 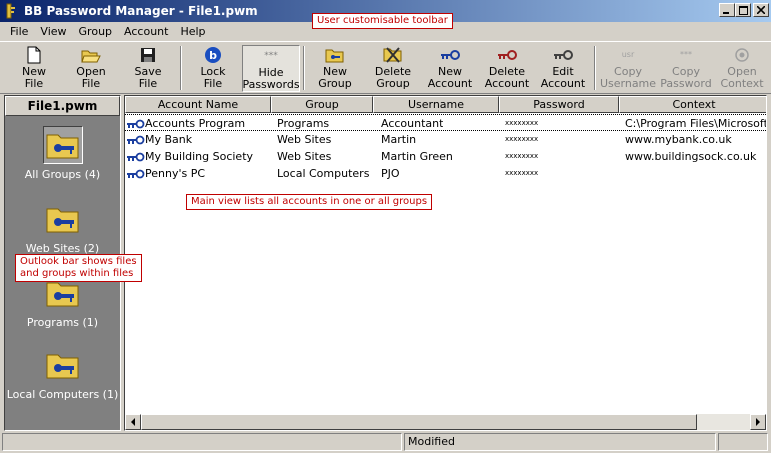 What do you see at coordinates (169, 139) in the screenshot?
I see `account-name: My Bank` at bounding box center [169, 139].